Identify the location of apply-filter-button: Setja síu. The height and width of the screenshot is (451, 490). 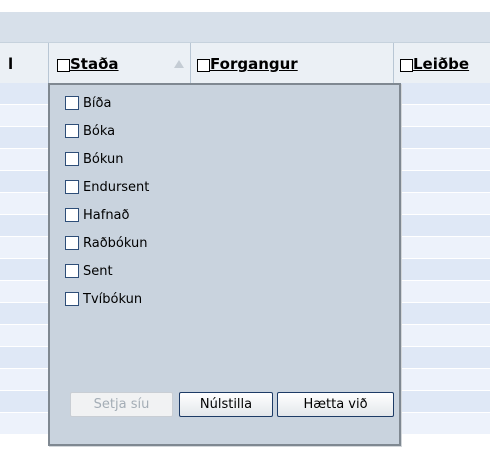
(121, 404).